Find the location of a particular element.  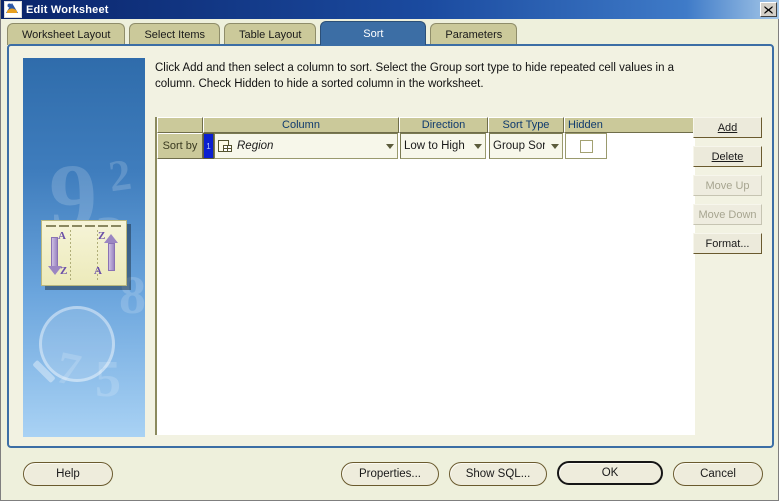

tab-sort: Sort is located at coordinates (373, 33).